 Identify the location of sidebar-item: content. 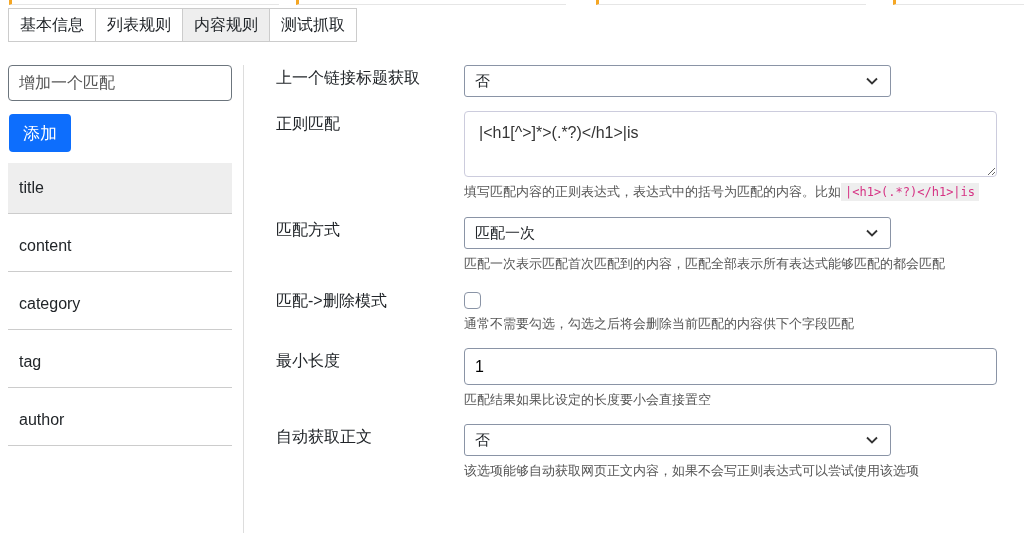
(120, 246).